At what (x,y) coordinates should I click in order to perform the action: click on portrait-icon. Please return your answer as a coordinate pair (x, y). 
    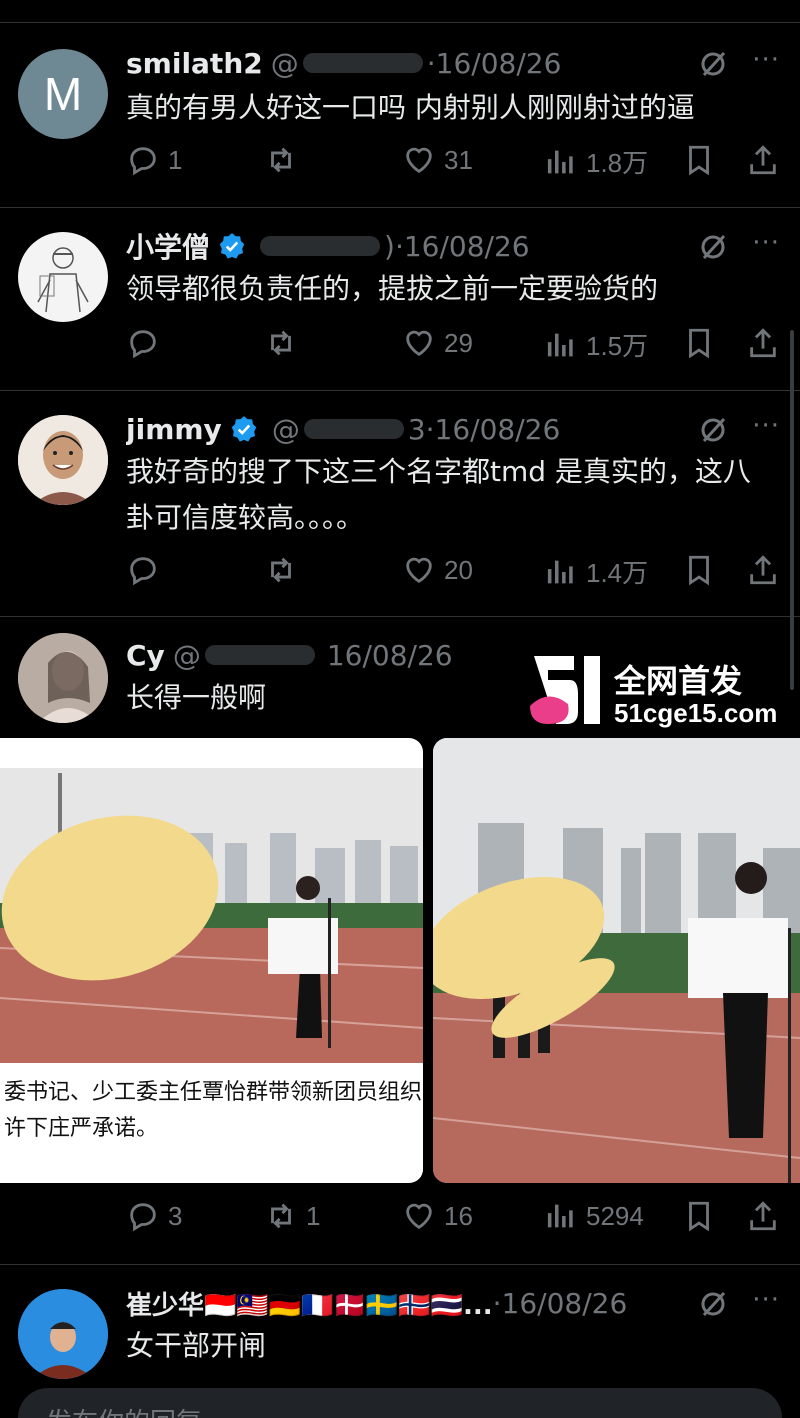
    Looking at the image, I should click on (63, 1334).